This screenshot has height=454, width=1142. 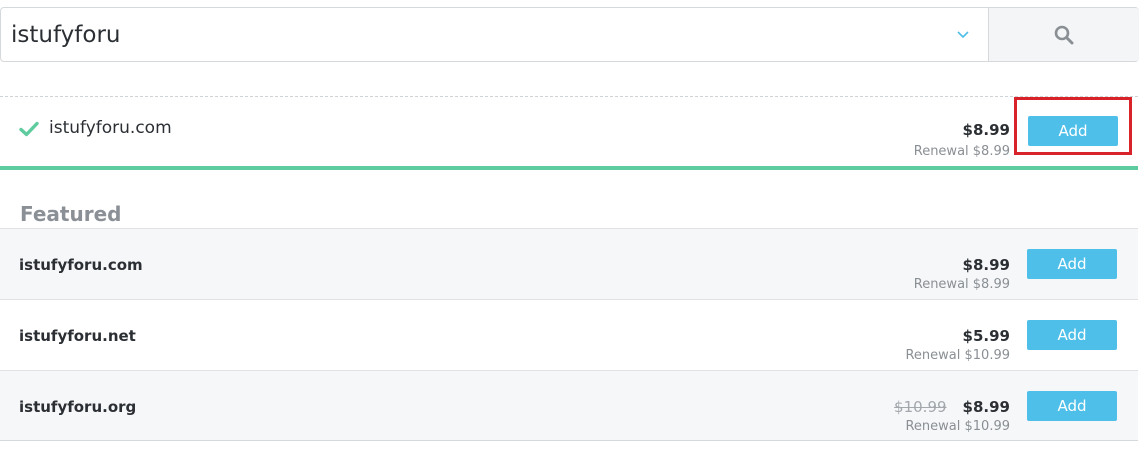 I want to click on exact-match-add-button: Add, so click(x=1073, y=131).